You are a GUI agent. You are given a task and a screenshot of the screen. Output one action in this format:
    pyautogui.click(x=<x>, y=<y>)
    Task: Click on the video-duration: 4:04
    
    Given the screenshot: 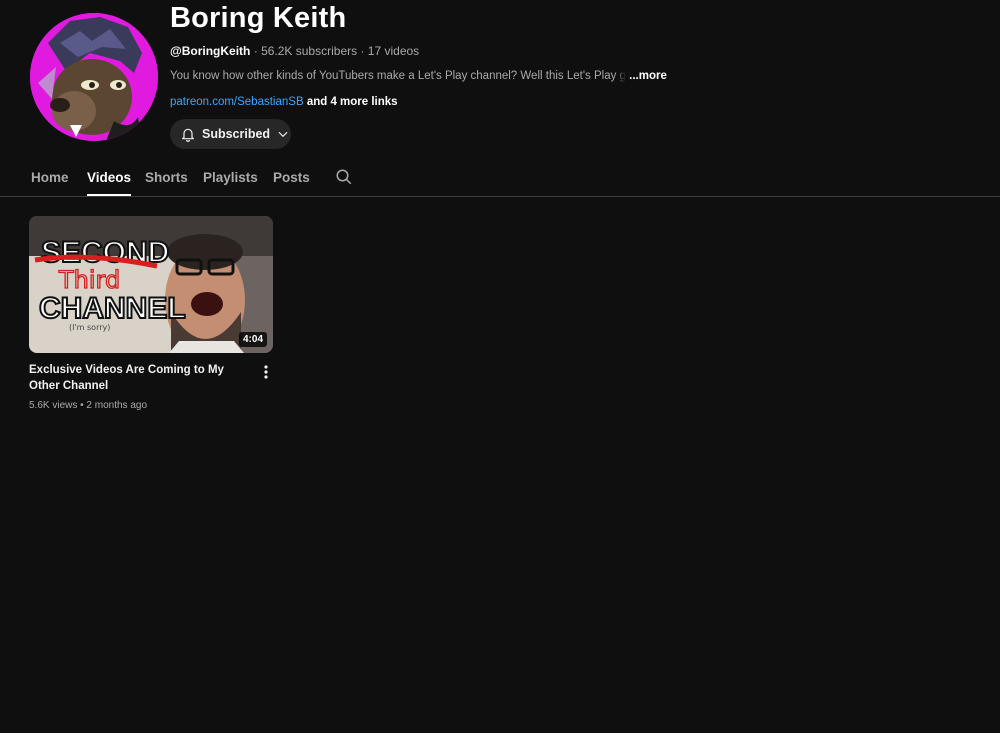 What is the action you would take?
    pyautogui.click(x=252, y=339)
    